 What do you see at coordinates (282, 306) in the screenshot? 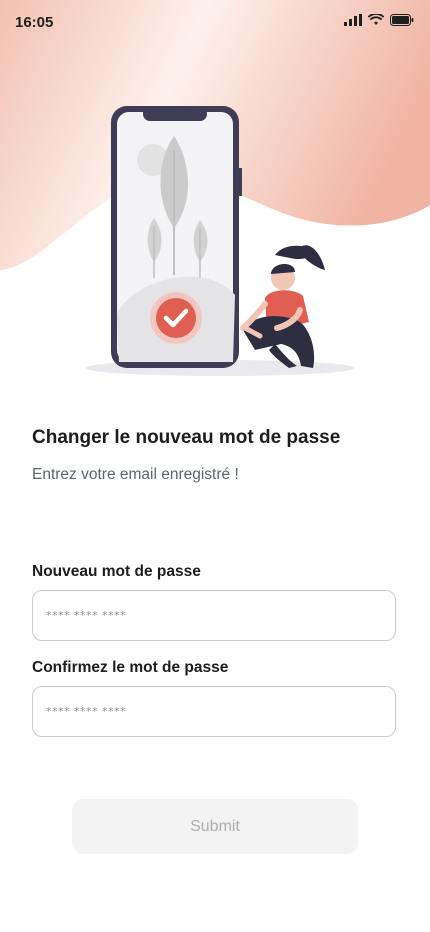
I see `person-illustration` at bounding box center [282, 306].